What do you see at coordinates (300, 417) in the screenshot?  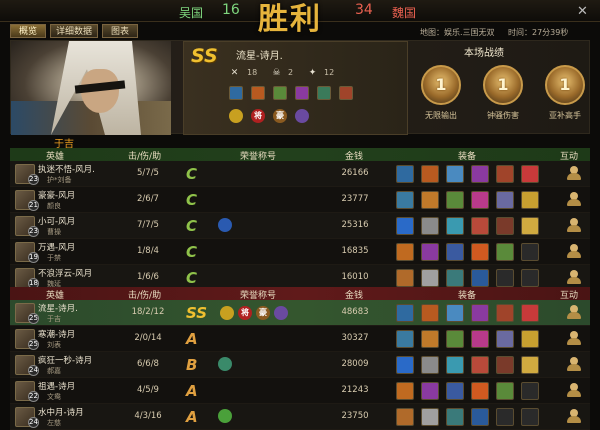 I see `player-row: 24 水中月-诗月 左慈 4/3/16 A 23750` at bounding box center [300, 417].